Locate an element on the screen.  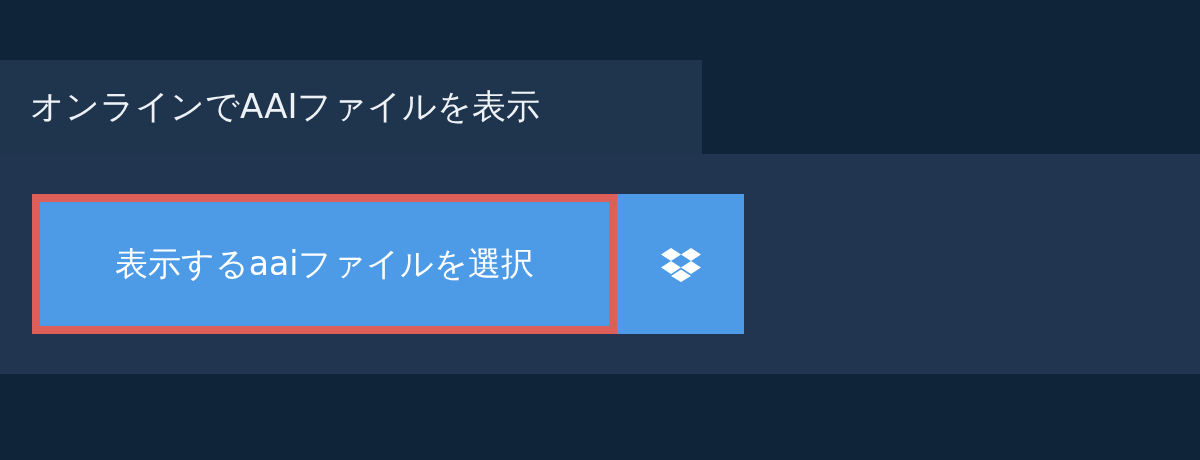
dropbox-button is located at coordinates (680, 264).